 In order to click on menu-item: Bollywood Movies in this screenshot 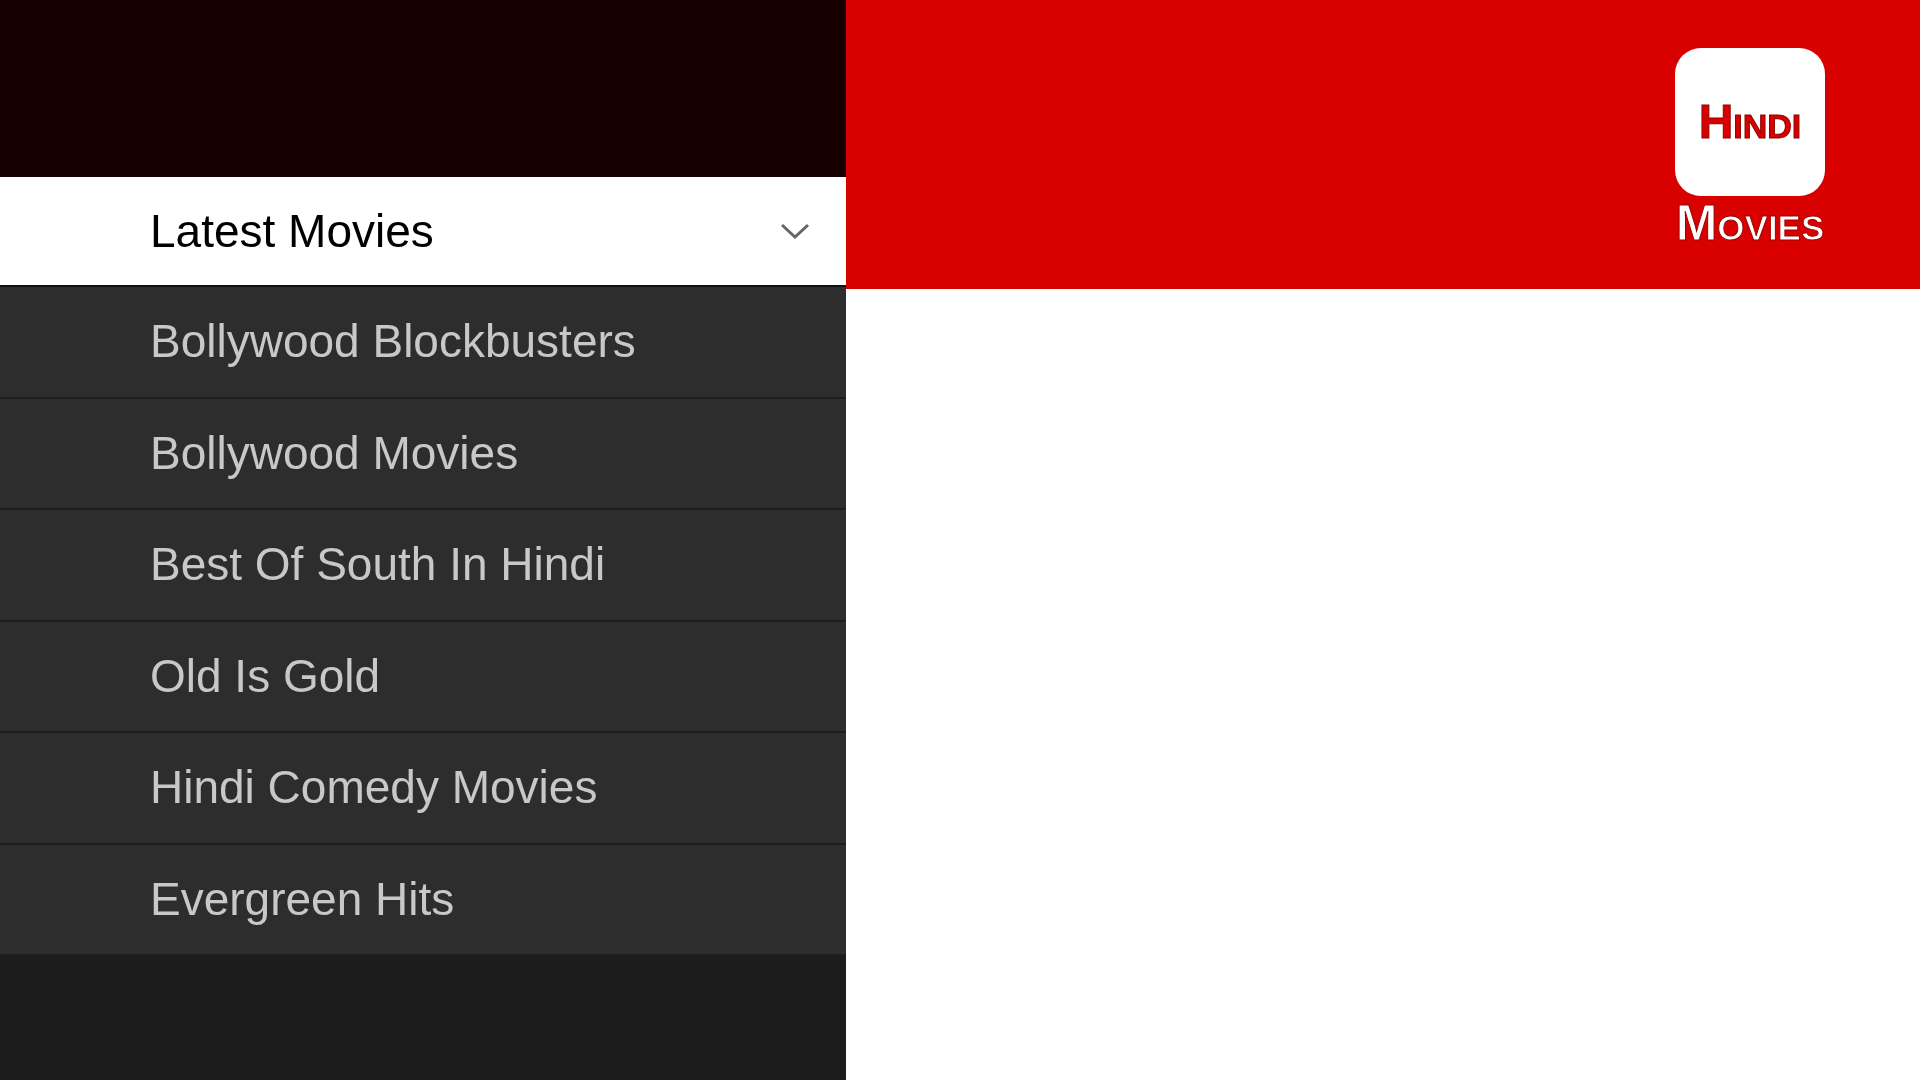, I will do `click(423, 454)`.